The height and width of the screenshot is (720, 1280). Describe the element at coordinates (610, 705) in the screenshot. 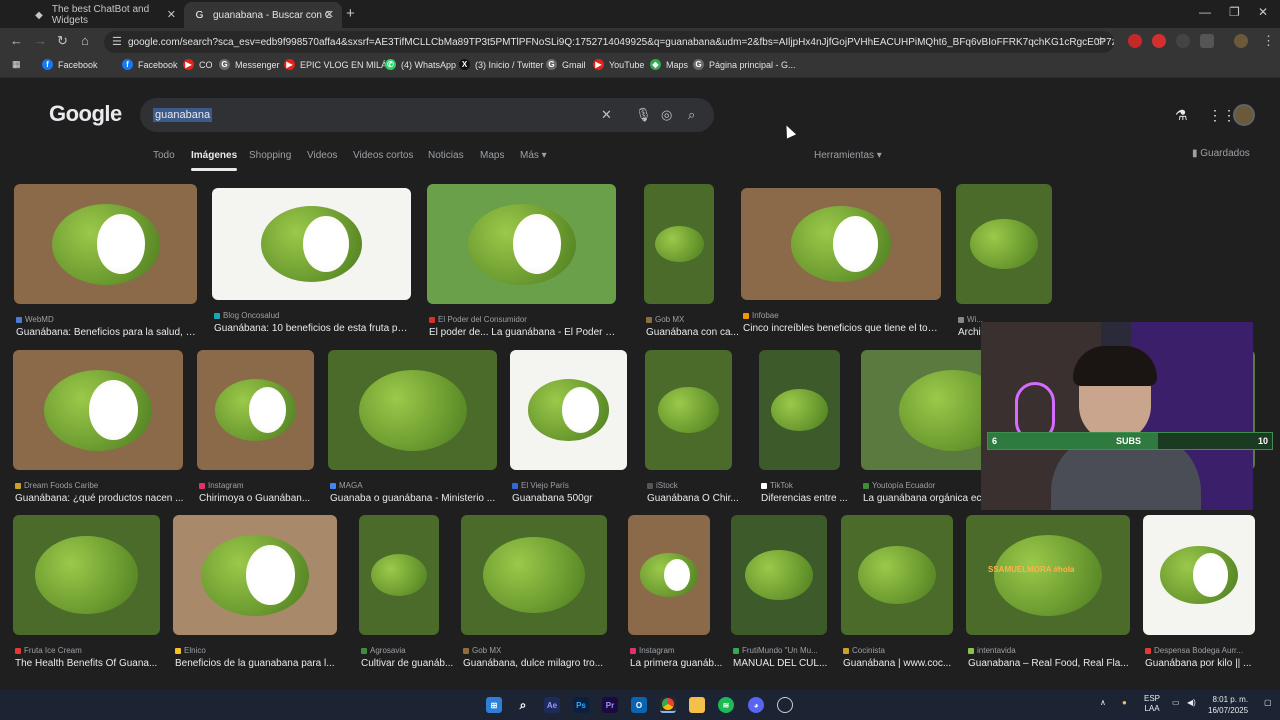

I see `premiere-icon: Pr` at that location.